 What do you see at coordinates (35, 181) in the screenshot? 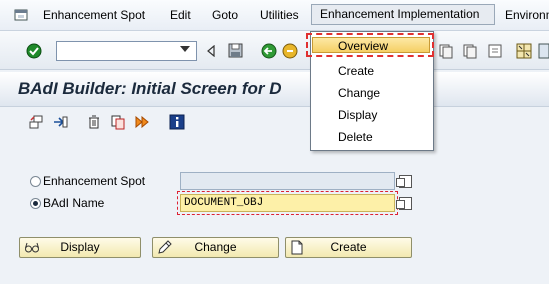
I see `radio-enhancement-spot` at bounding box center [35, 181].